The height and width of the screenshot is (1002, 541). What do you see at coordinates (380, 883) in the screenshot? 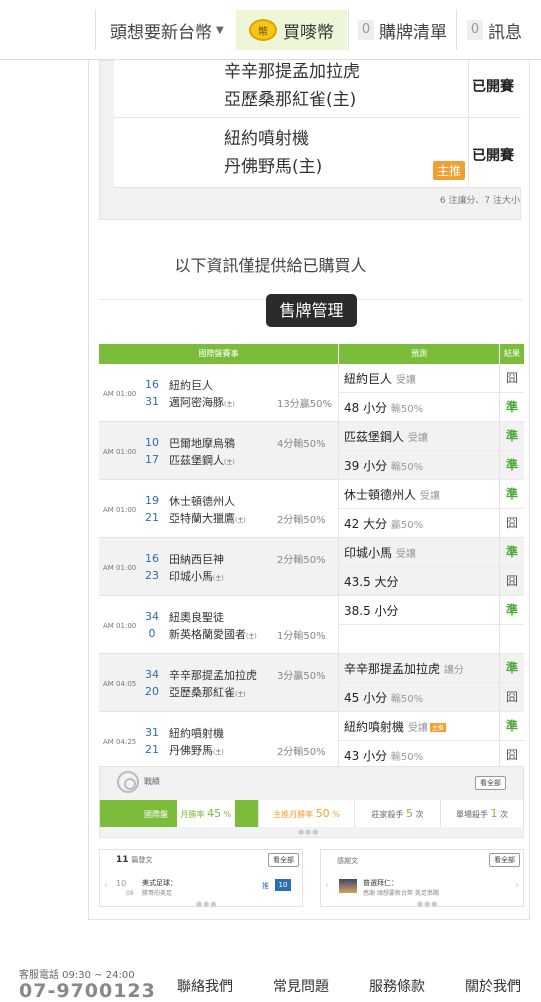
I see `thanks-author: 普選拜仁：` at bounding box center [380, 883].